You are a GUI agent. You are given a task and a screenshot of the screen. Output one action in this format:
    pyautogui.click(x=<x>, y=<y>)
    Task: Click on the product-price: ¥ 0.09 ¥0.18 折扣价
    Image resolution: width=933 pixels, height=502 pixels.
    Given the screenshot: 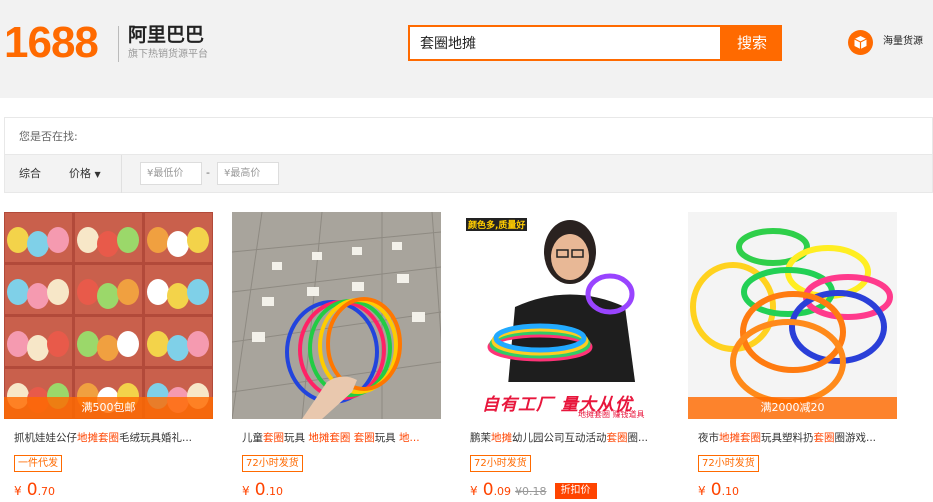 What is the action you would take?
    pyautogui.click(x=533, y=491)
    